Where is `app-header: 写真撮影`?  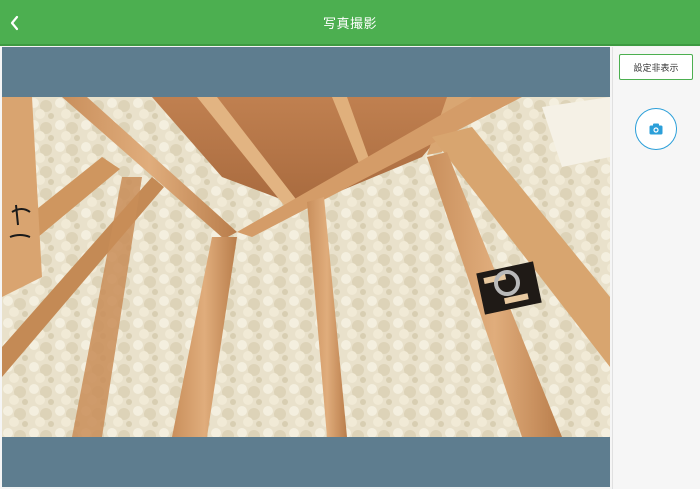 app-header: 写真撮影 is located at coordinates (350, 23).